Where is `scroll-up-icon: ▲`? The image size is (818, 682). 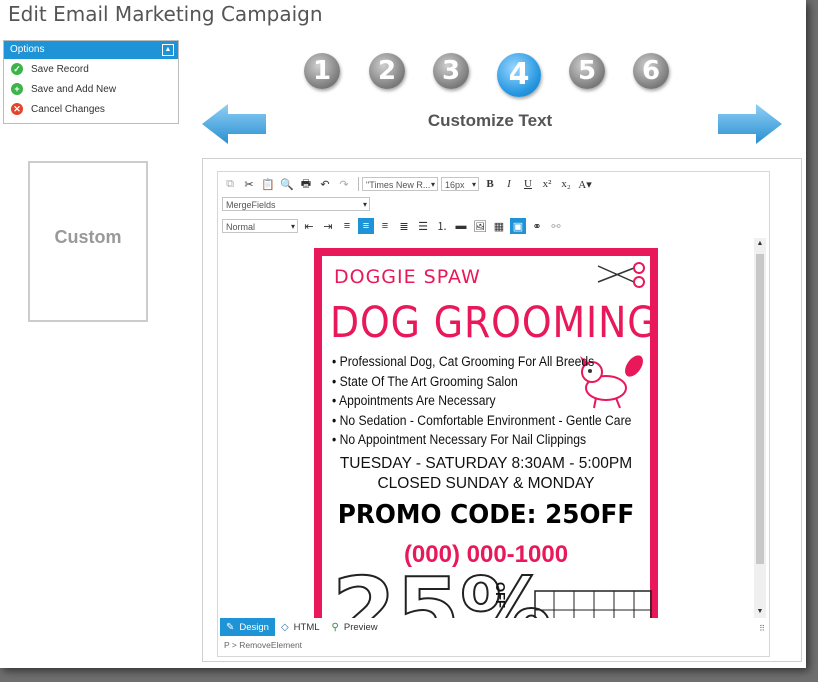
scroll-up-icon: ▲ is located at coordinates (760, 244).